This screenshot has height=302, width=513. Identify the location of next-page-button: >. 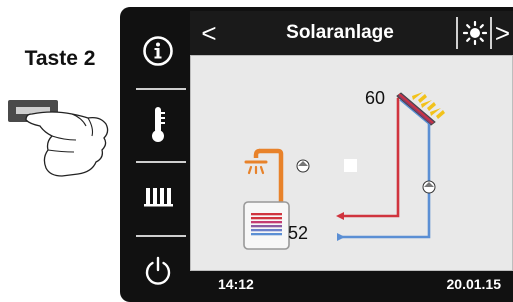
(502, 33).